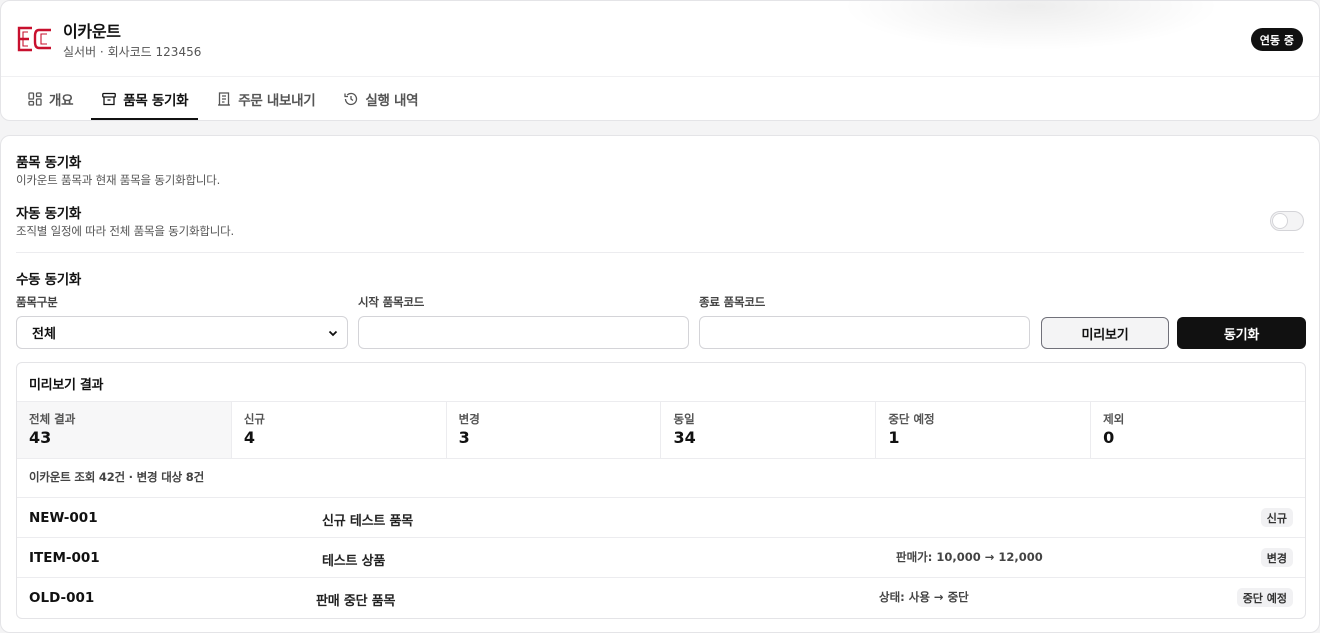  What do you see at coordinates (61, 101) in the screenshot?
I see `tab-label: 개요` at bounding box center [61, 101].